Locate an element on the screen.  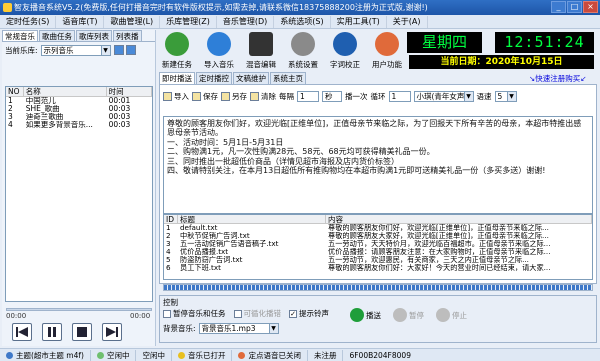
new-task-button: 新建任务 is located at coordinates (177, 52).